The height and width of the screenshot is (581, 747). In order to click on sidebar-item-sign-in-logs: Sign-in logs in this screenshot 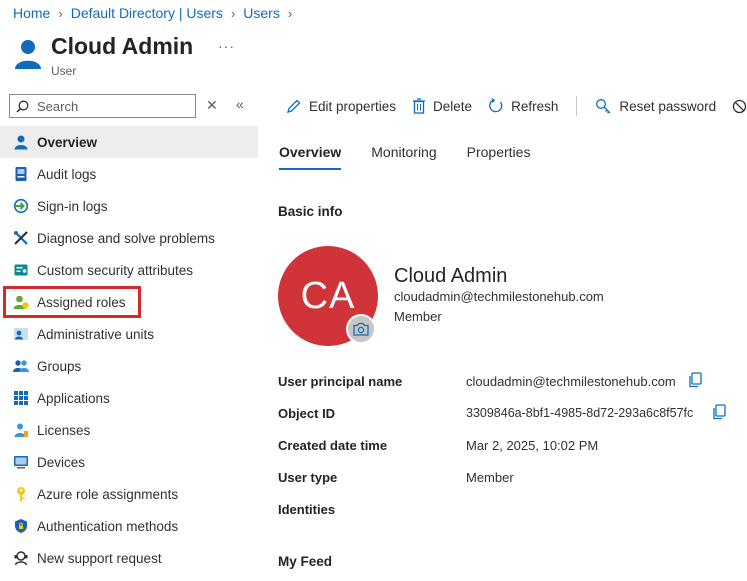, I will do `click(129, 206)`.